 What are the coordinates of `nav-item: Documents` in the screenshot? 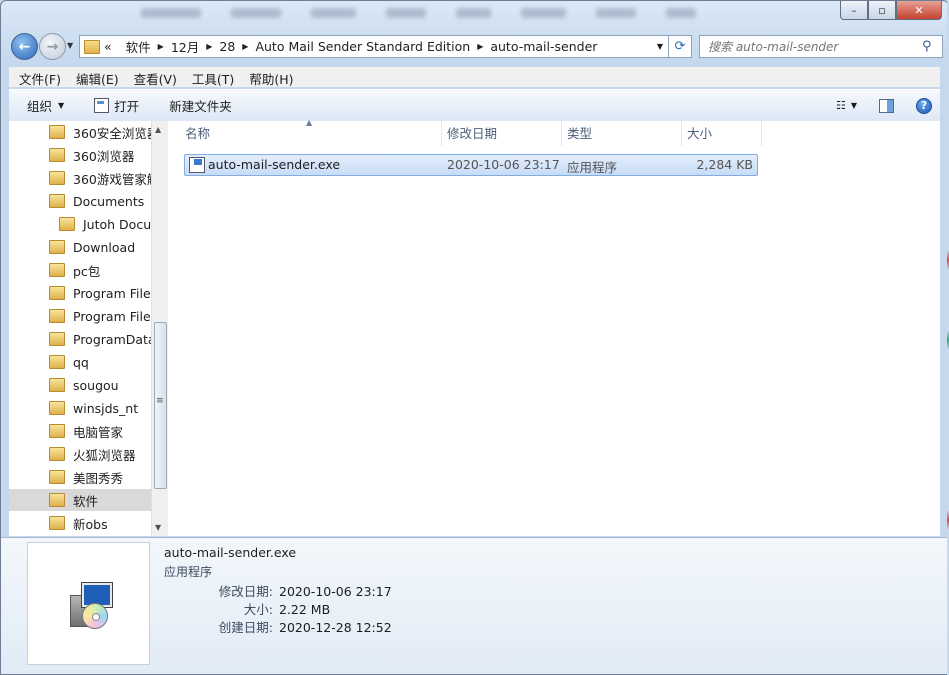 It's located at (80, 201).